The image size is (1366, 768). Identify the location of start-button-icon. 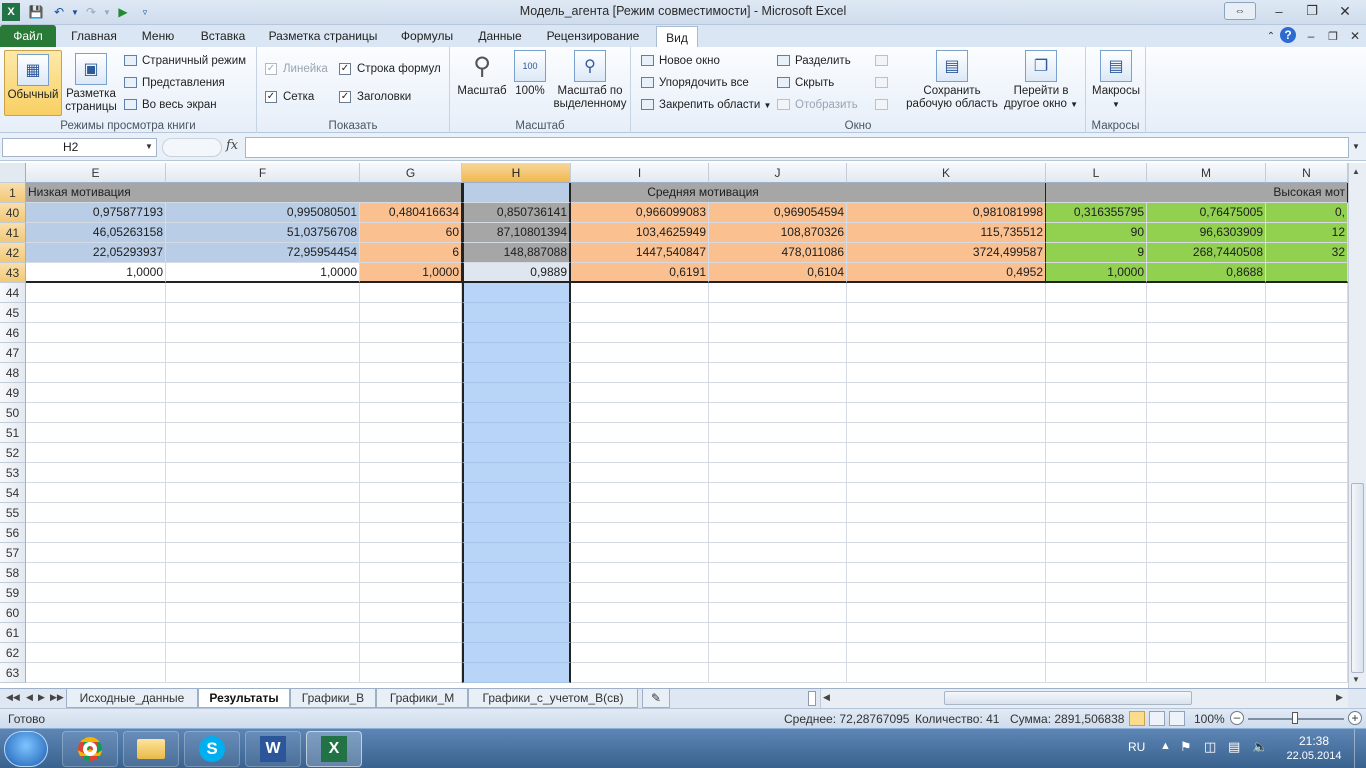
(26, 749).